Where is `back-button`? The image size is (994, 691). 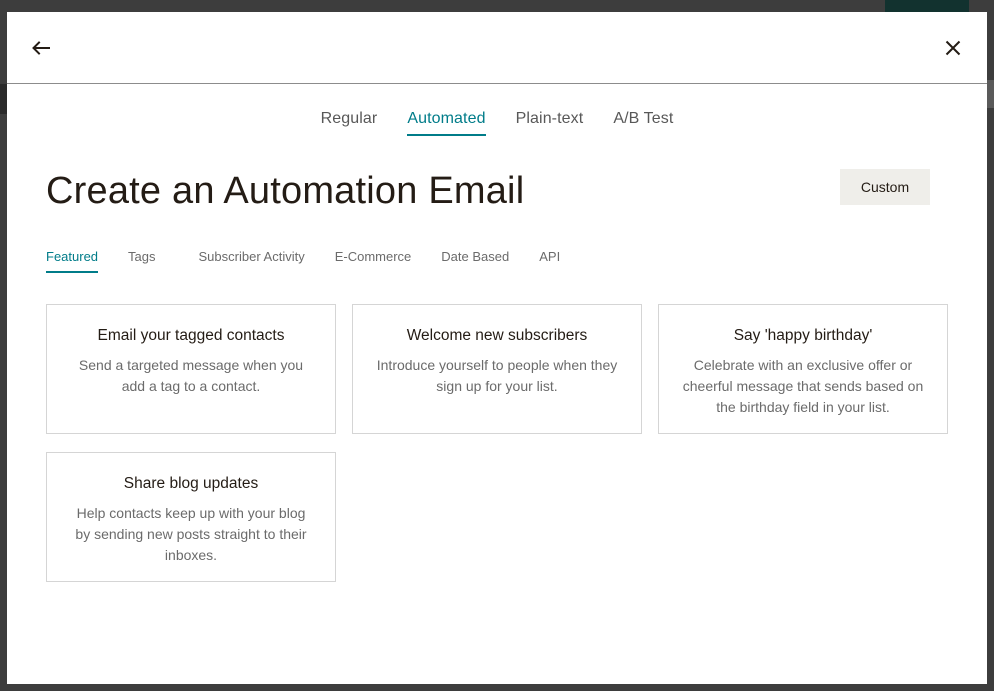 back-button is located at coordinates (41, 48).